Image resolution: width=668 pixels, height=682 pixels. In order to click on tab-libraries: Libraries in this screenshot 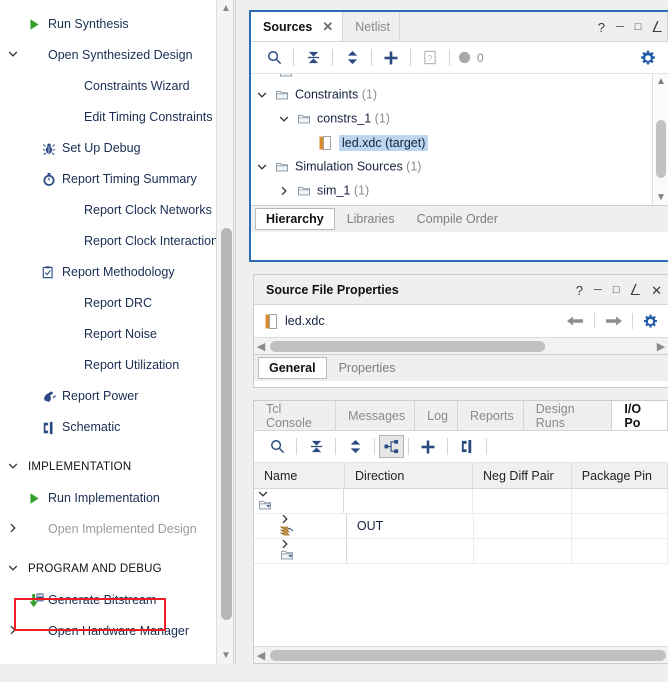, I will do `click(371, 219)`.